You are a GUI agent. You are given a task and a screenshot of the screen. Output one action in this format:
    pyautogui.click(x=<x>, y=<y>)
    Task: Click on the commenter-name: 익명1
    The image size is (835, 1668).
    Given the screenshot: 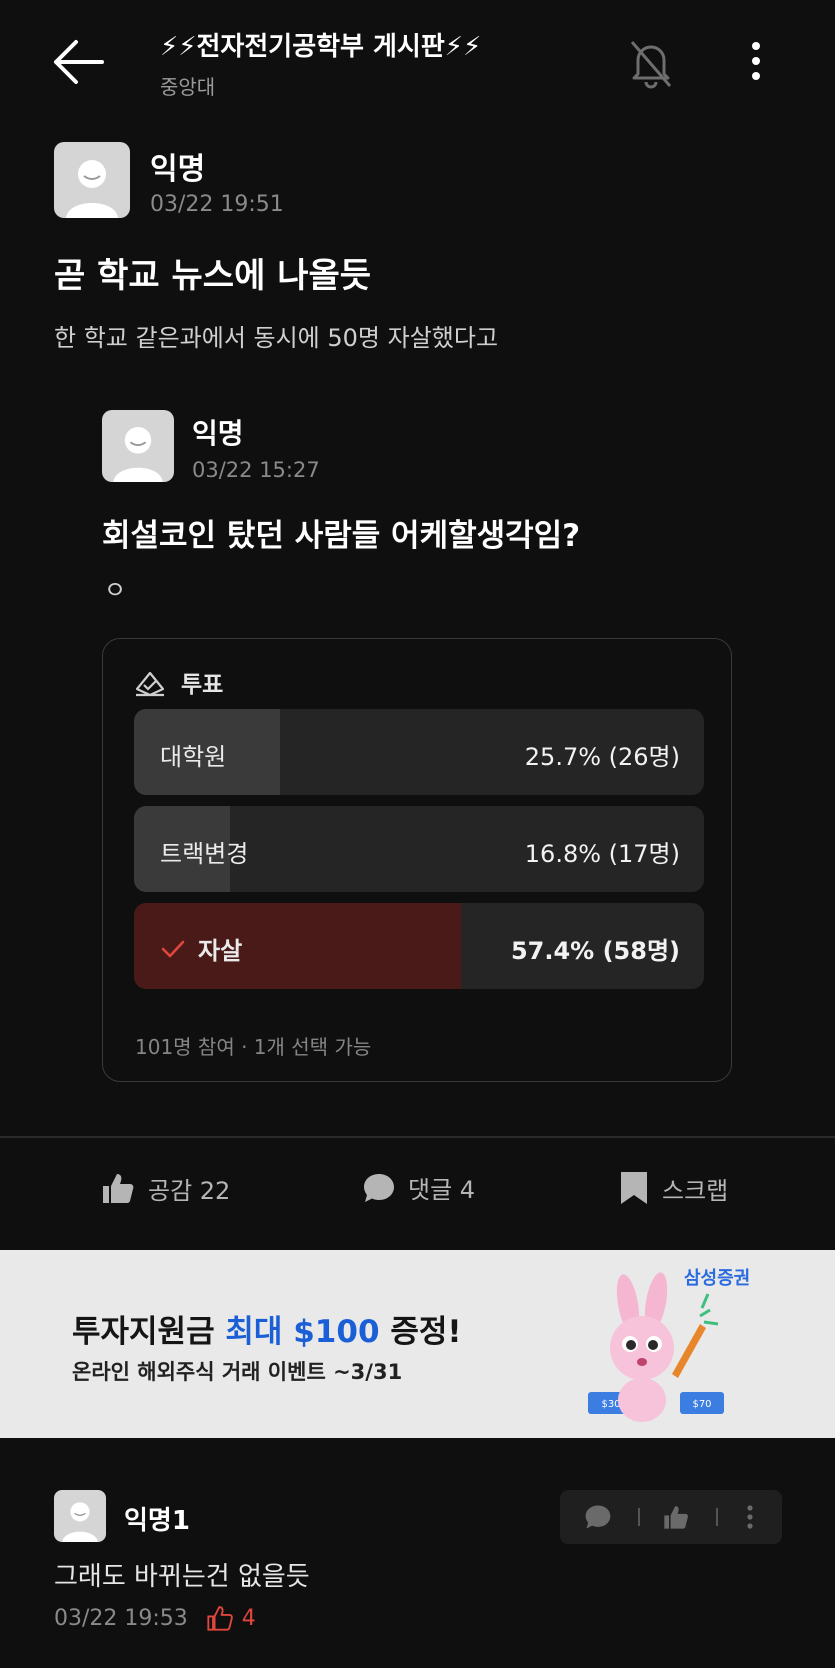 What is the action you would take?
    pyautogui.click(x=157, y=1521)
    